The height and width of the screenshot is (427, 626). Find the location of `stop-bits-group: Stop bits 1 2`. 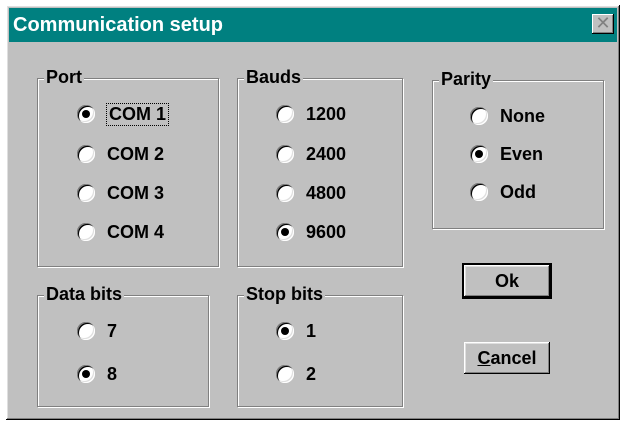

stop-bits-group: Stop bits 1 2 is located at coordinates (320, 345).